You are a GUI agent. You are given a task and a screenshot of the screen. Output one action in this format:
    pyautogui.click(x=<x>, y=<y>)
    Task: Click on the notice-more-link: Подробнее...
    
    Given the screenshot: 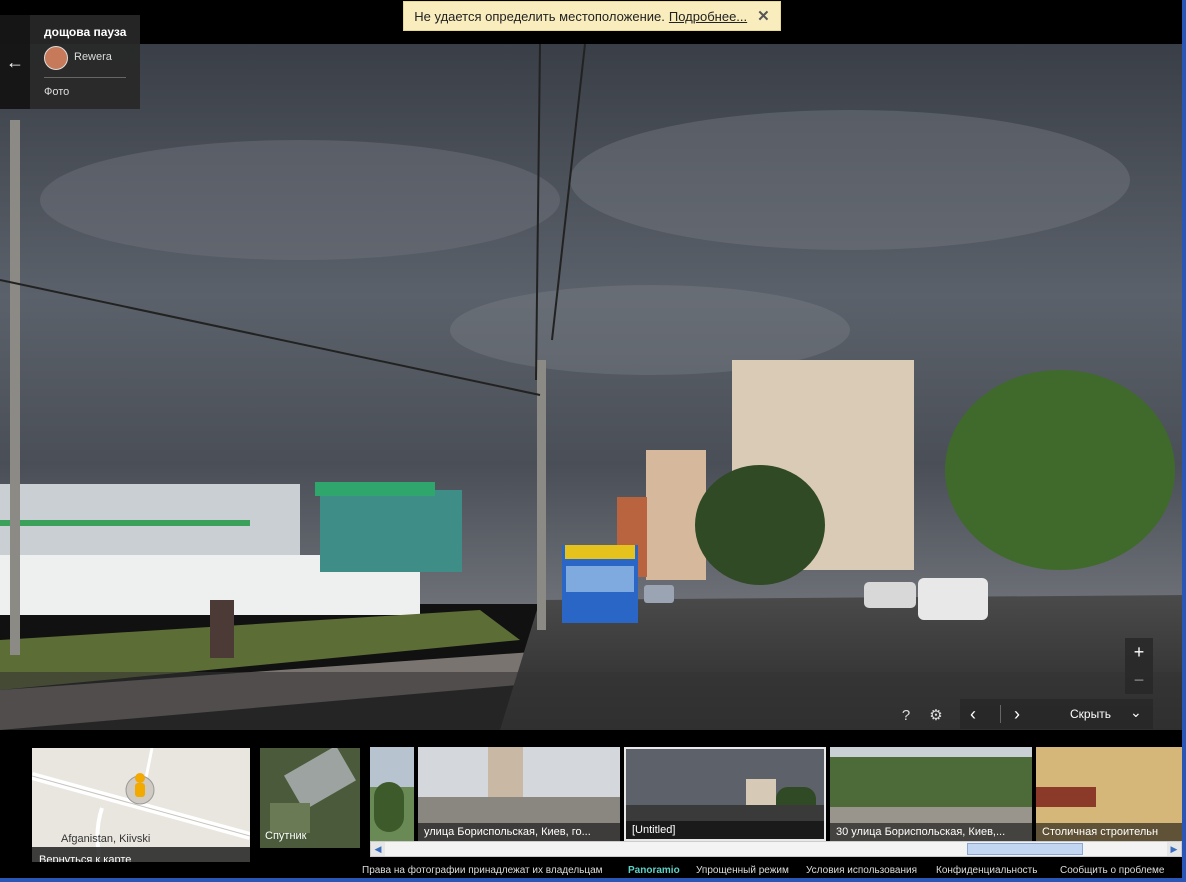 What is the action you would take?
    pyautogui.click(x=708, y=16)
    